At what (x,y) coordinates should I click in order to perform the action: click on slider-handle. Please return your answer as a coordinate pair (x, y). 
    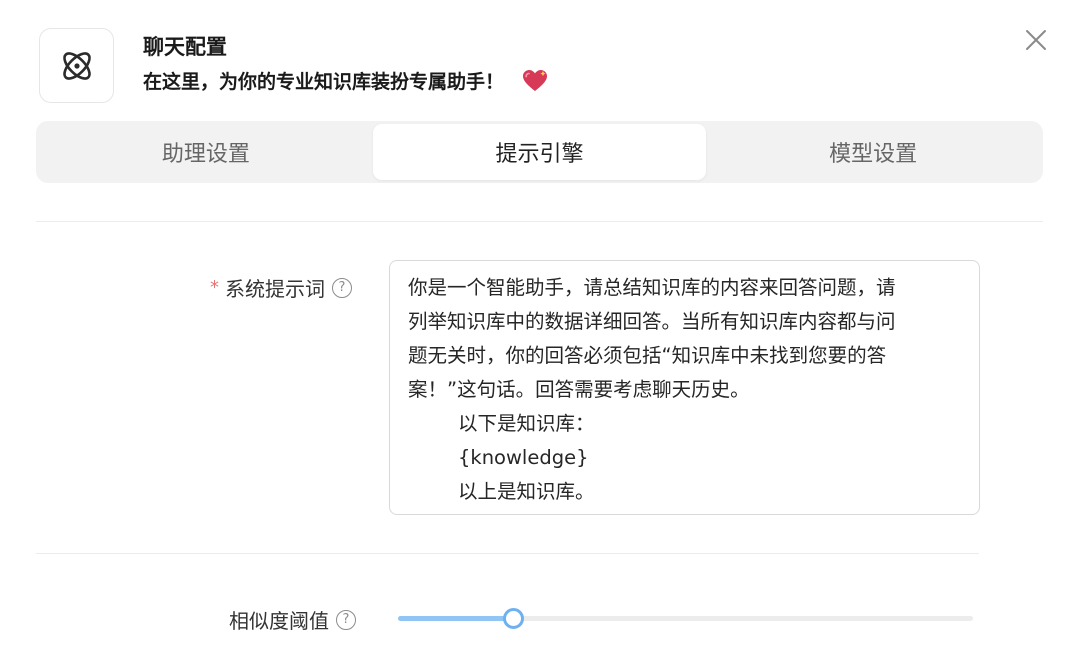
    Looking at the image, I should click on (513, 618).